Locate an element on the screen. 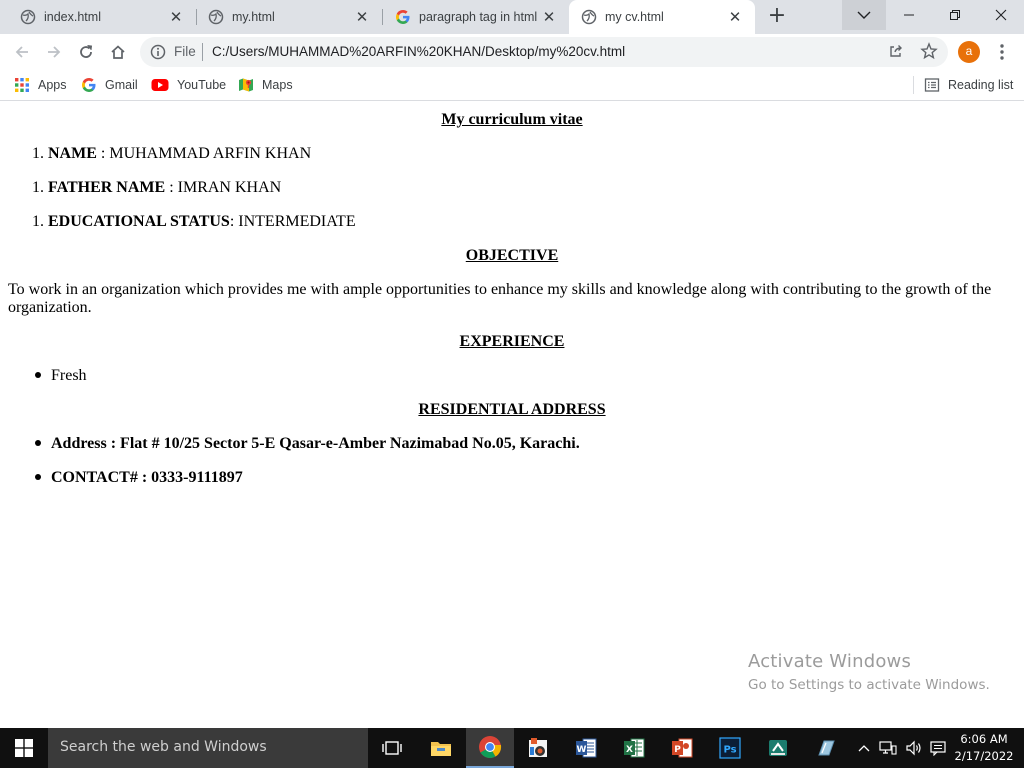 This screenshot has height=768, width=1024. page-title: My curriculum vitae is located at coordinates (512, 119).